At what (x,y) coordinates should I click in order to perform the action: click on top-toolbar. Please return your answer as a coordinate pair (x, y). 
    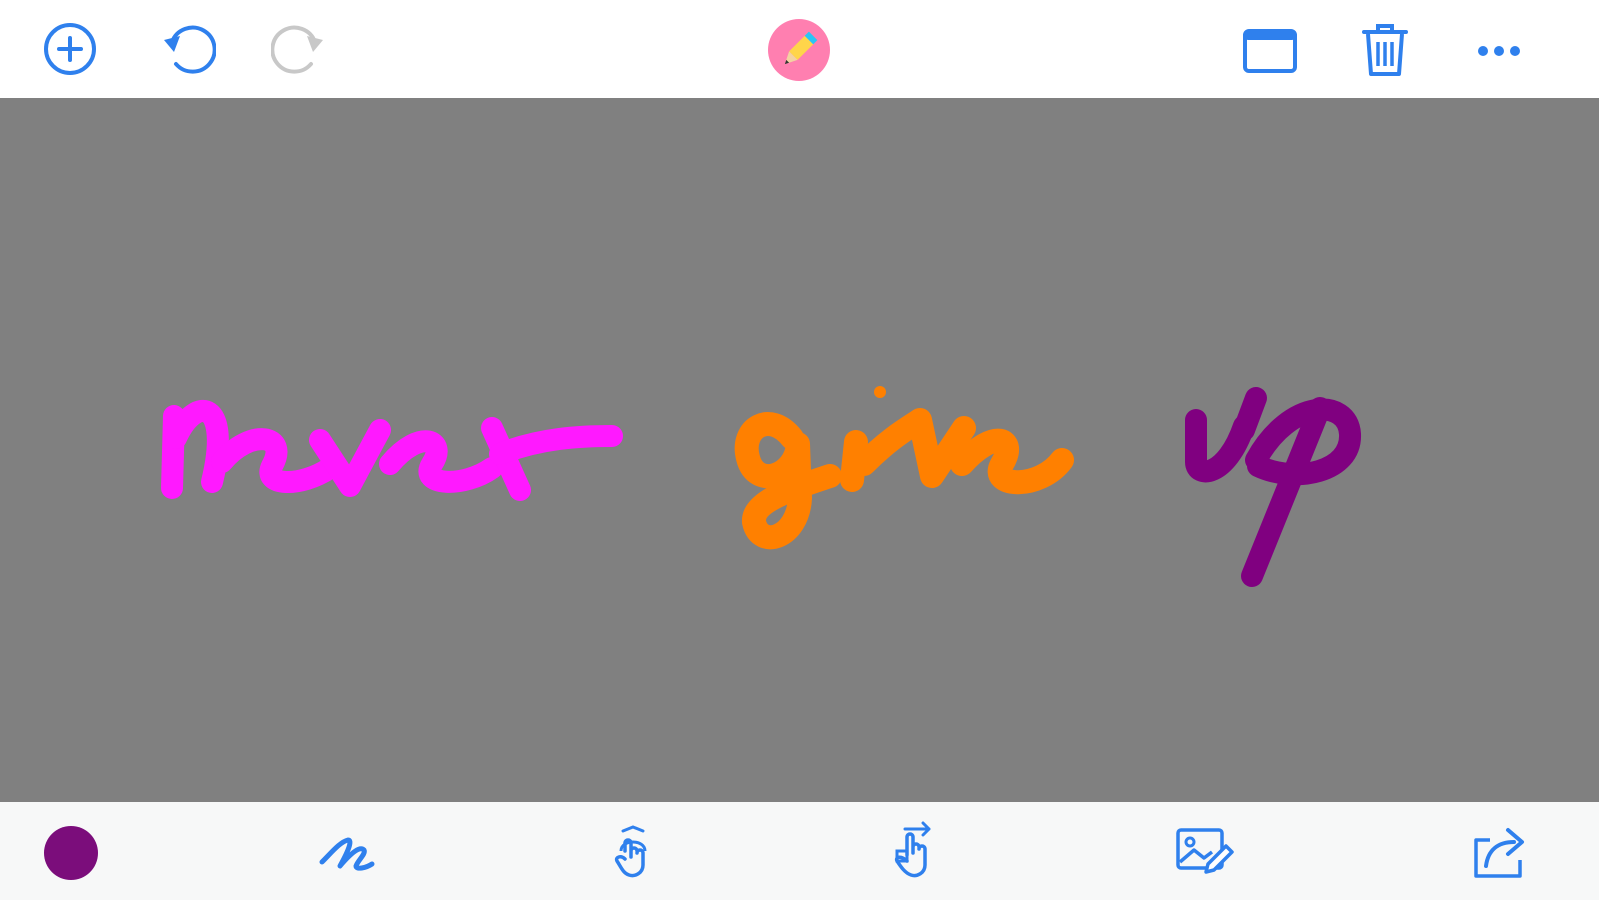
    Looking at the image, I should click on (799, 49).